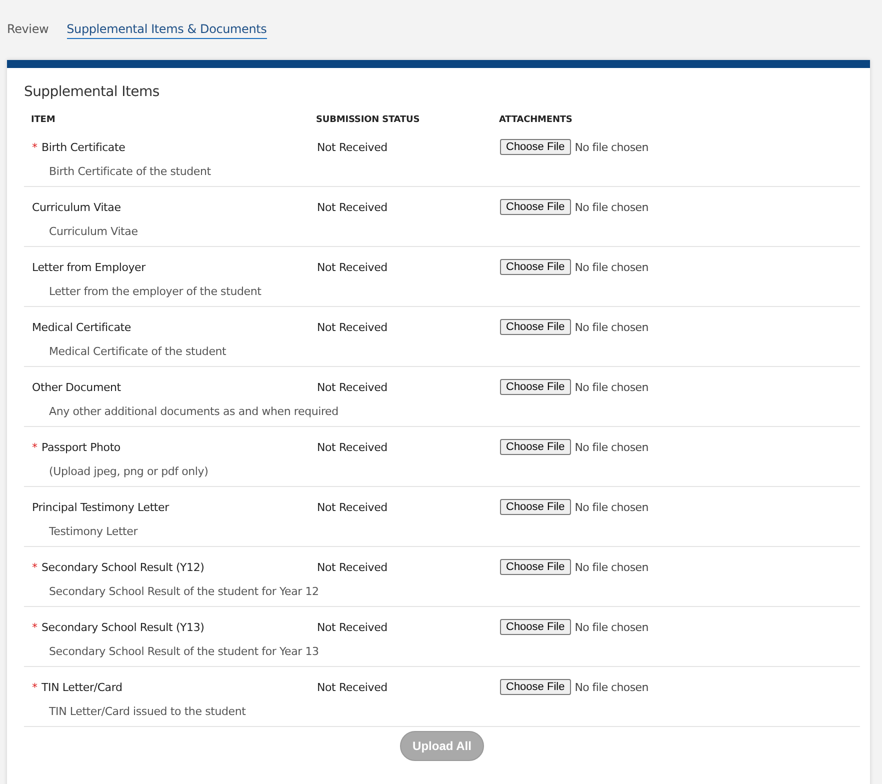 Image resolution: width=882 pixels, height=784 pixels. Describe the element at coordinates (166, 30) in the screenshot. I see `tab: Supplemental Items & Documents` at that location.